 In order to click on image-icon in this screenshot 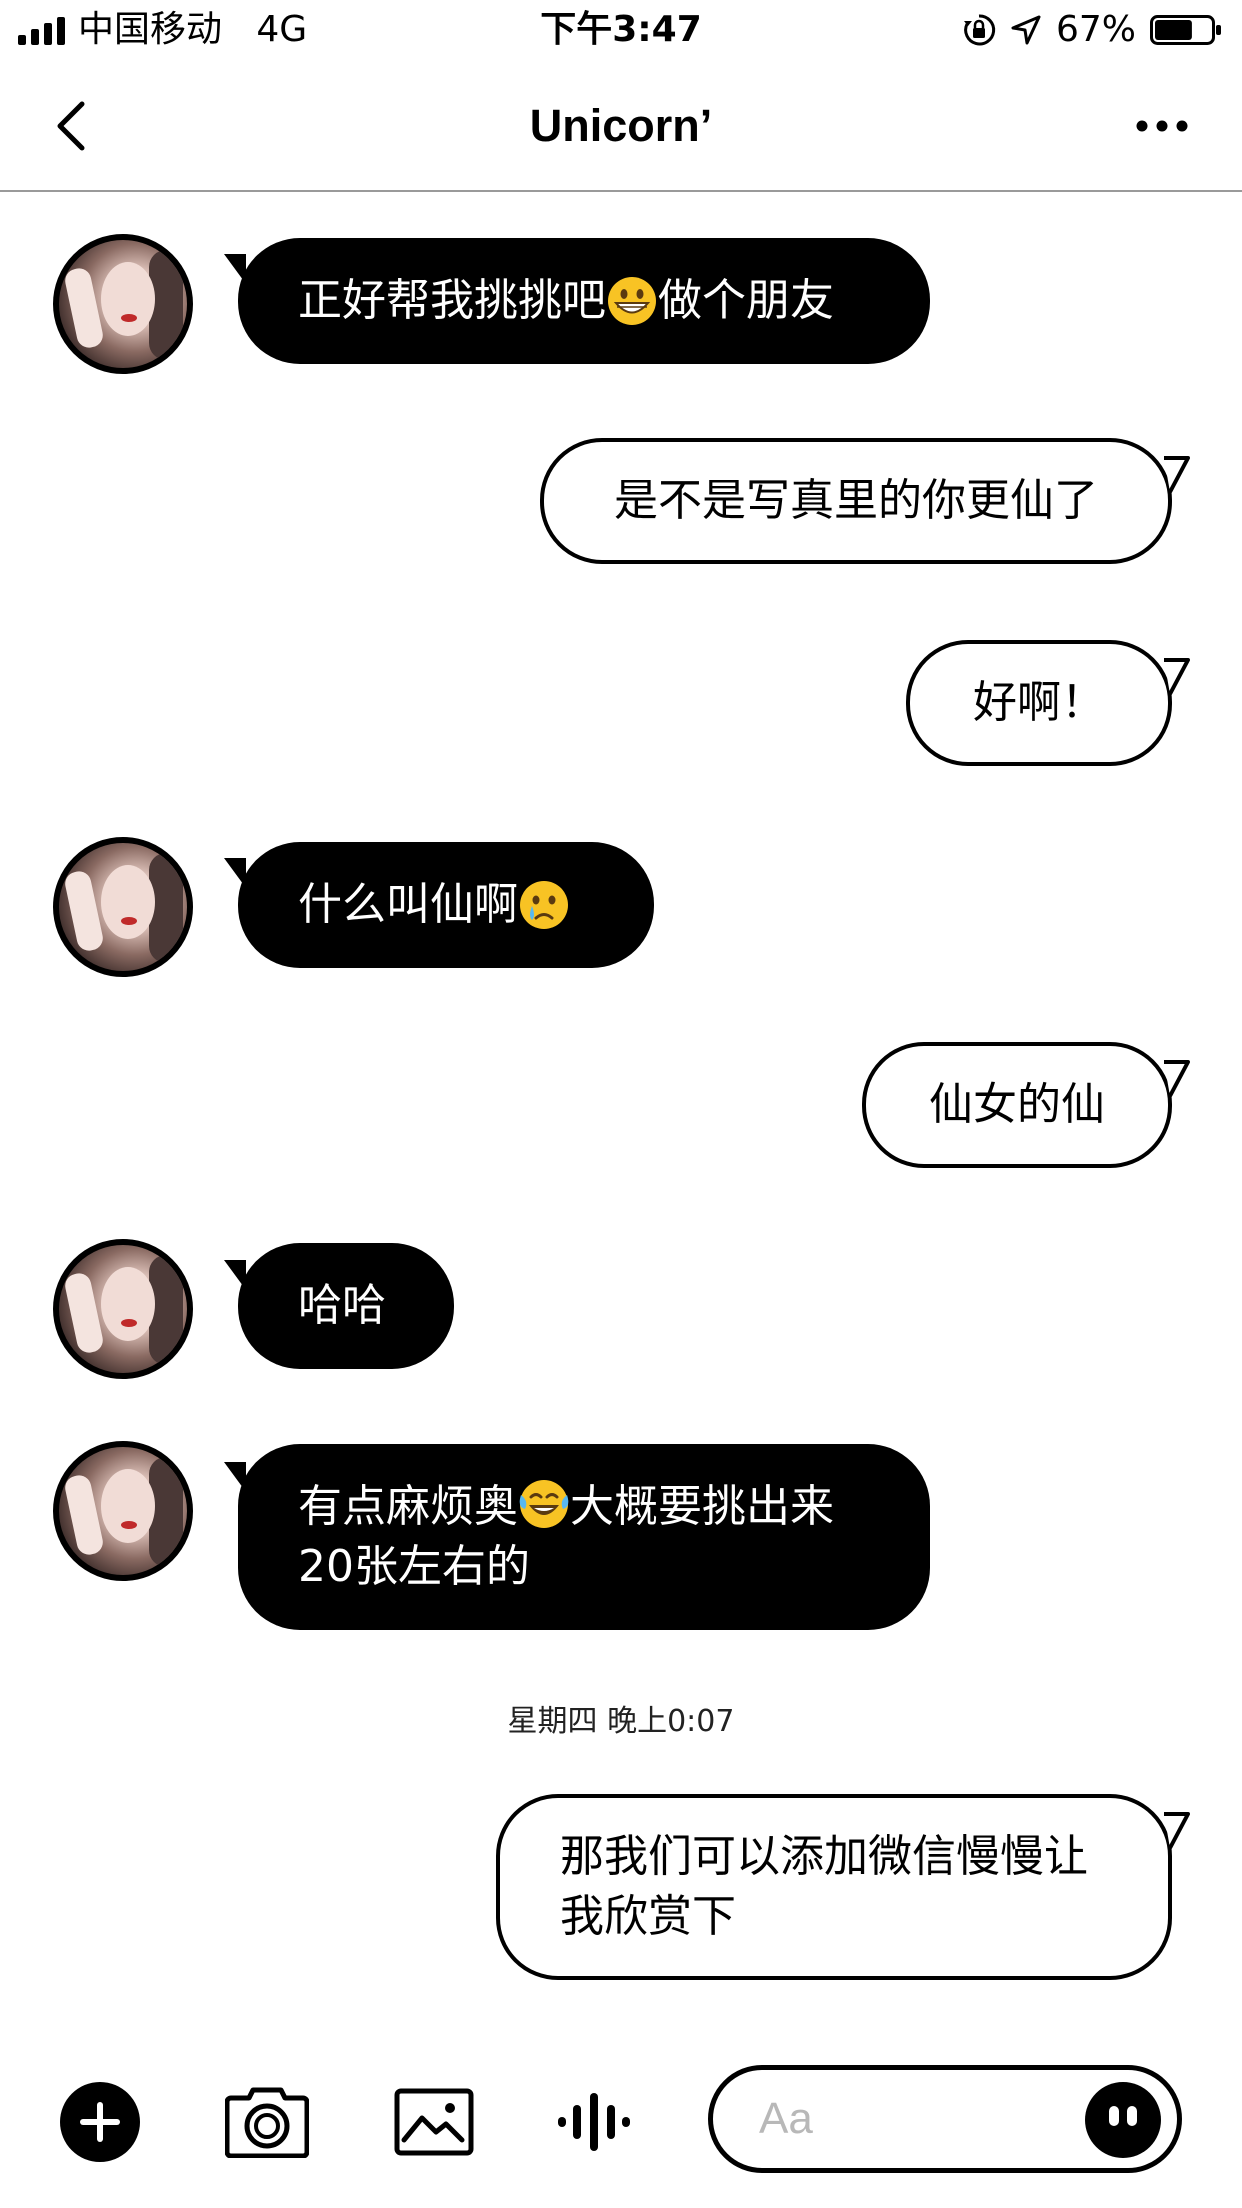, I will do `click(434, 2122)`.